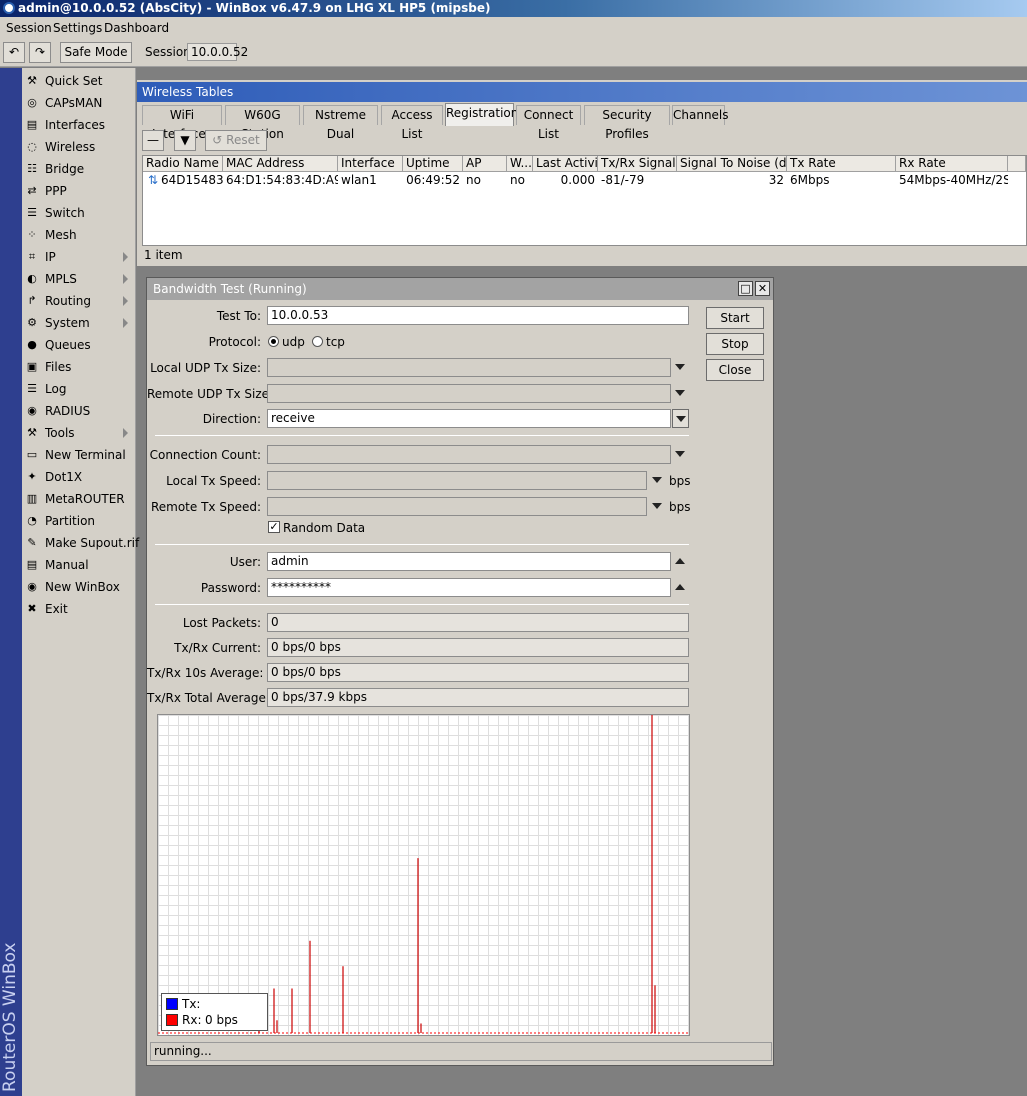 Image resolution: width=1027 pixels, height=1096 pixels. I want to click on sidebar-item-quick-set: ⚒ Quick Set, so click(78, 81).